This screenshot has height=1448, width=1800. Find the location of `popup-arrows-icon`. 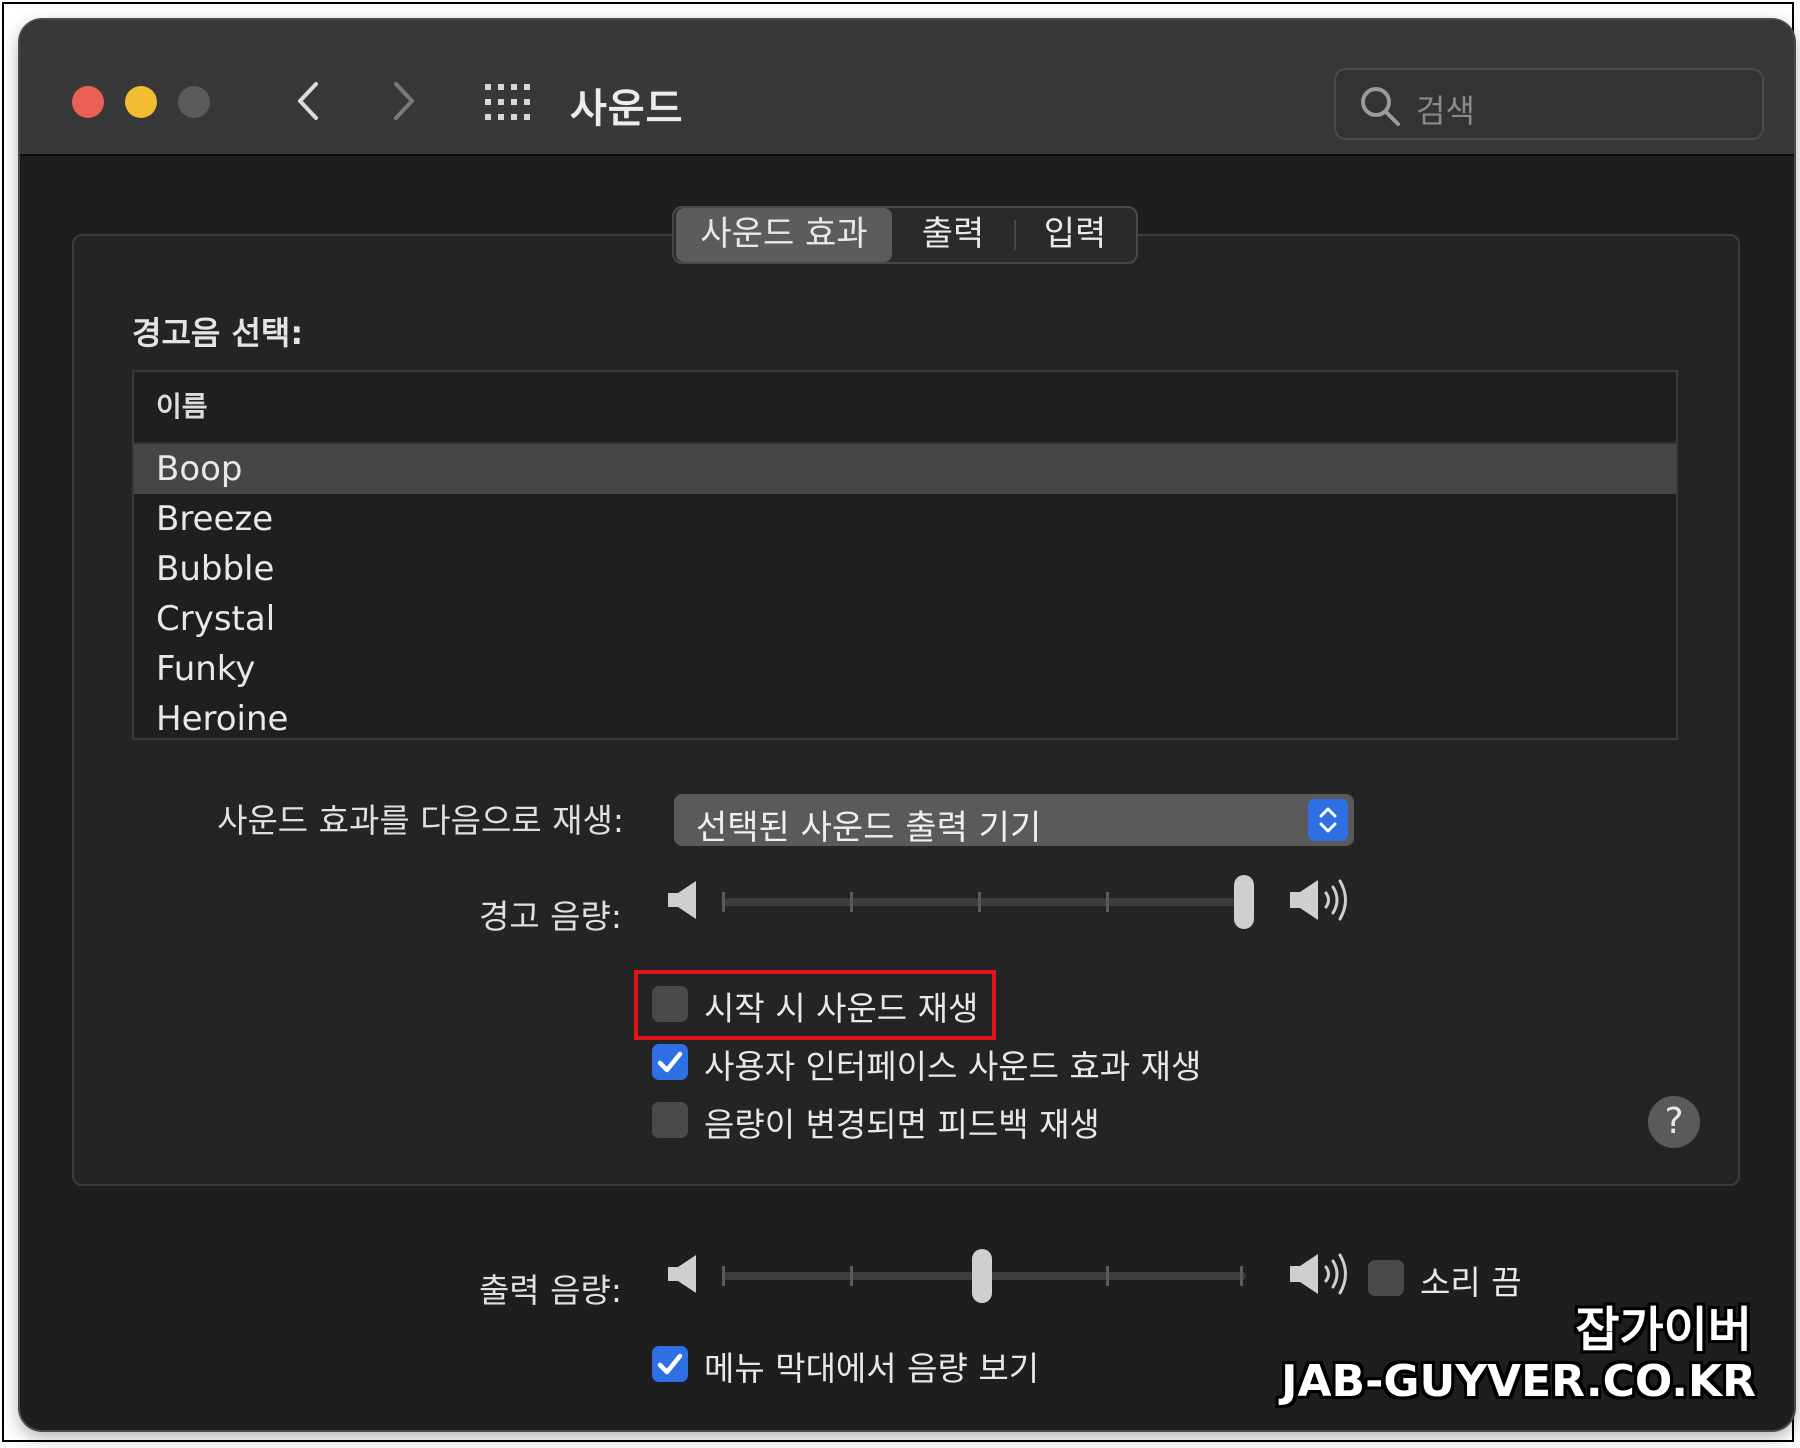

popup-arrows-icon is located at coordinates (1328, 820).